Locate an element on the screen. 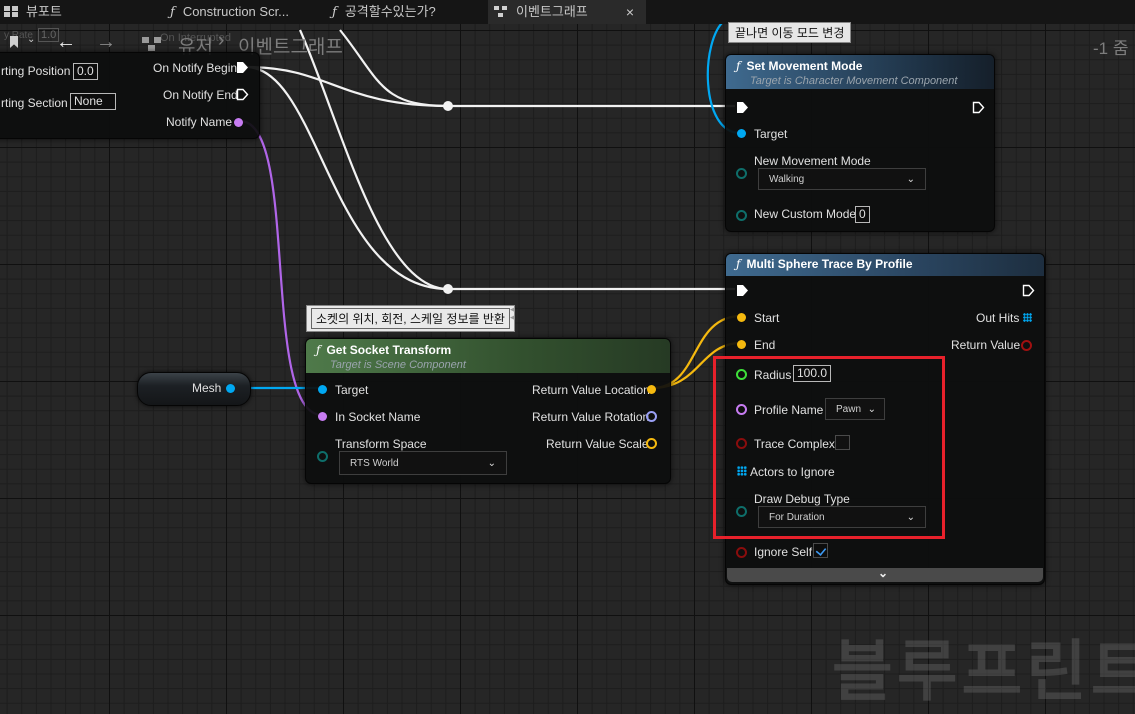  back-arrow-icon: ← is located at coordinates (66, 42).